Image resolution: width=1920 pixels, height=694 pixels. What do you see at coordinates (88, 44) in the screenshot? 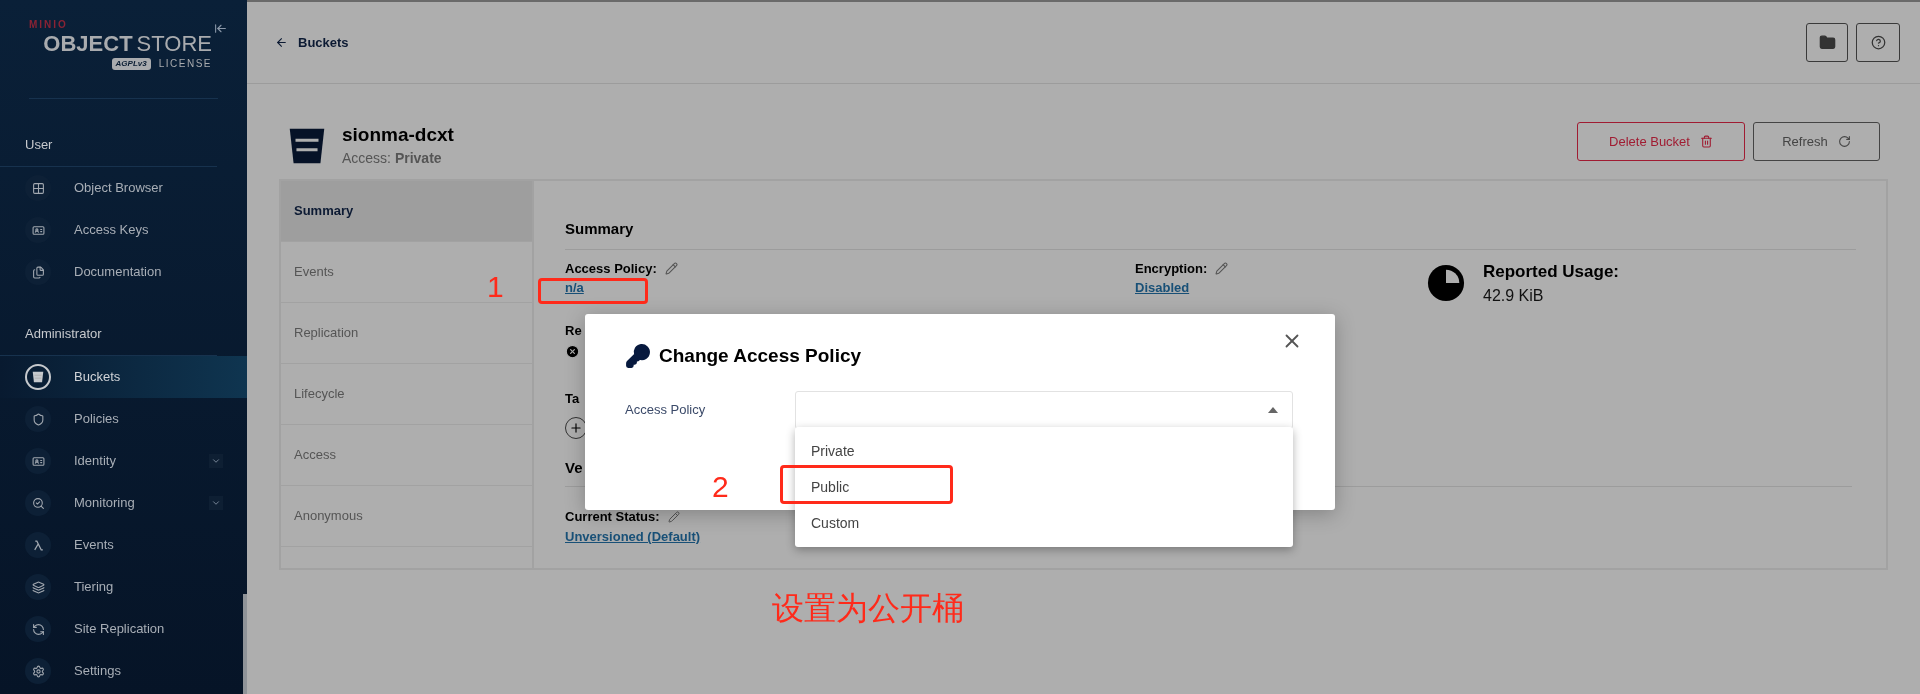
I see `product-name: OBJECT` at bounding box center [88, 44].